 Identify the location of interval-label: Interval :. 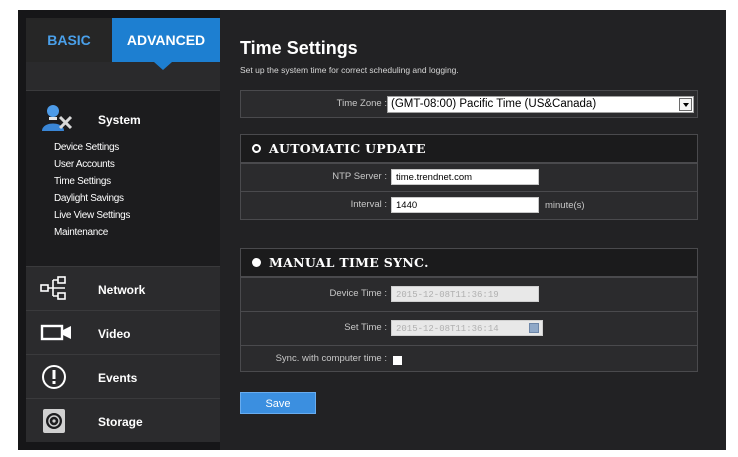
(368, 204).